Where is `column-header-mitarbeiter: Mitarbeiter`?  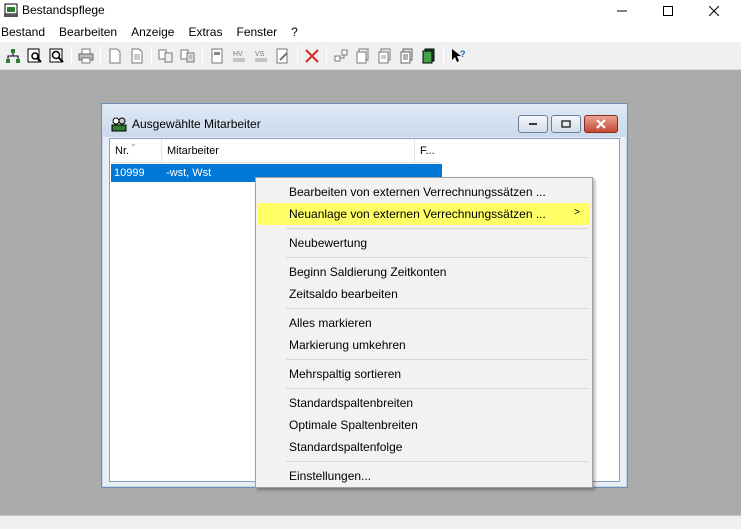
column-header-mitarbeiter: Mitarbeiter is located at coordinates (288, 151).